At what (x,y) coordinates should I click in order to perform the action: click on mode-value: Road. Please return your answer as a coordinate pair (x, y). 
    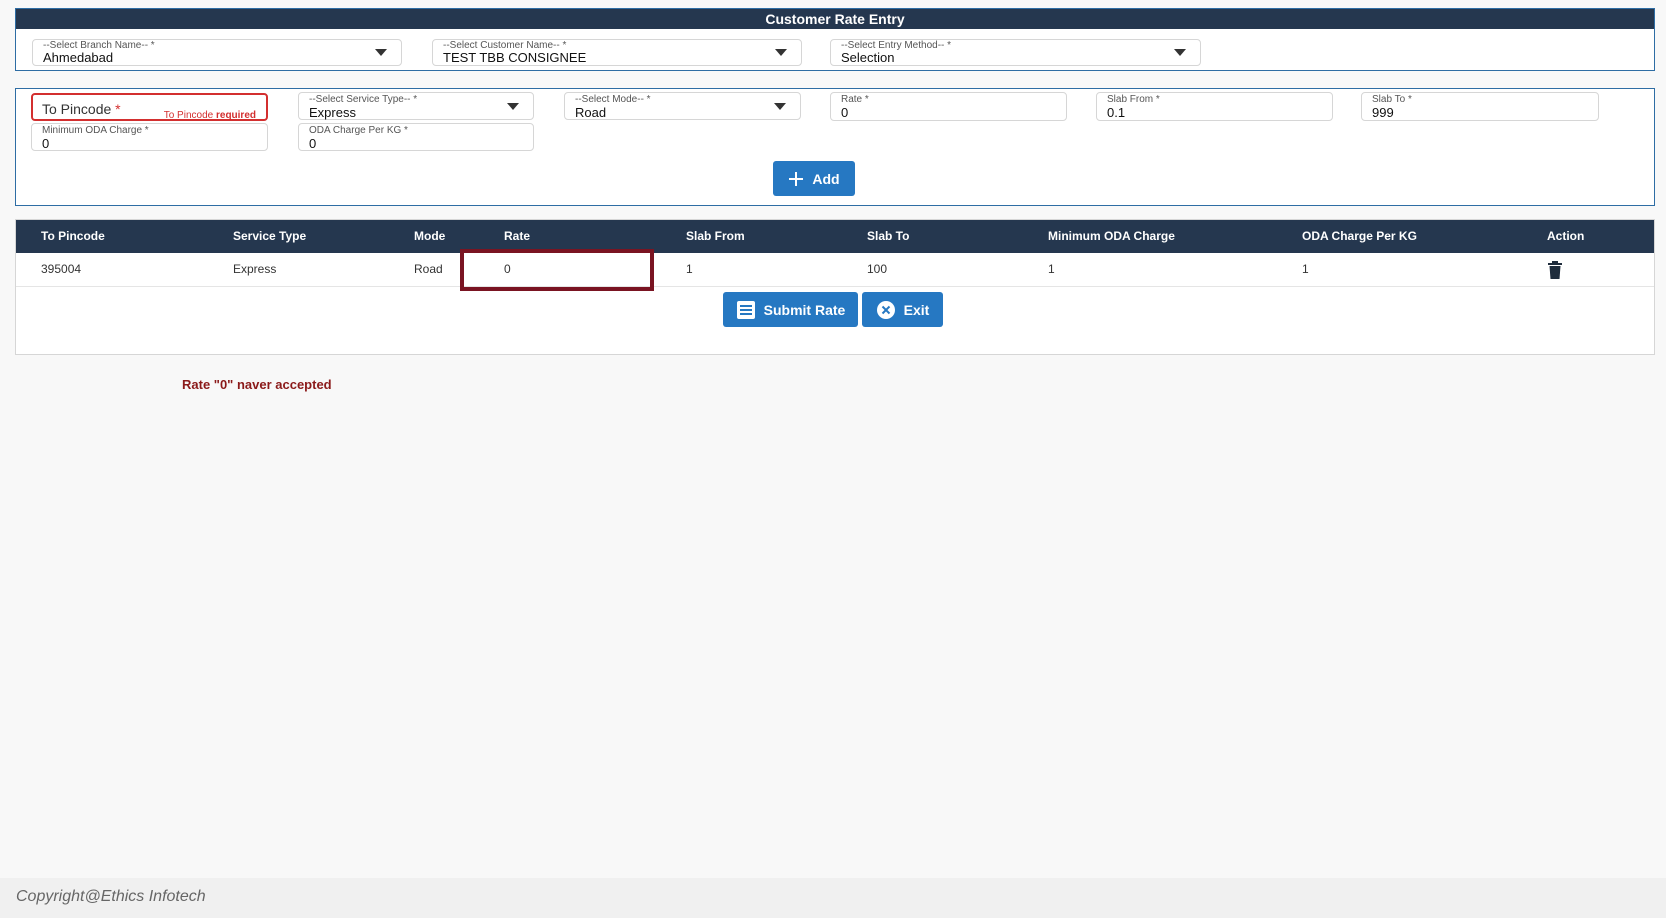
    Looking at the image, I should click on (591, 112).